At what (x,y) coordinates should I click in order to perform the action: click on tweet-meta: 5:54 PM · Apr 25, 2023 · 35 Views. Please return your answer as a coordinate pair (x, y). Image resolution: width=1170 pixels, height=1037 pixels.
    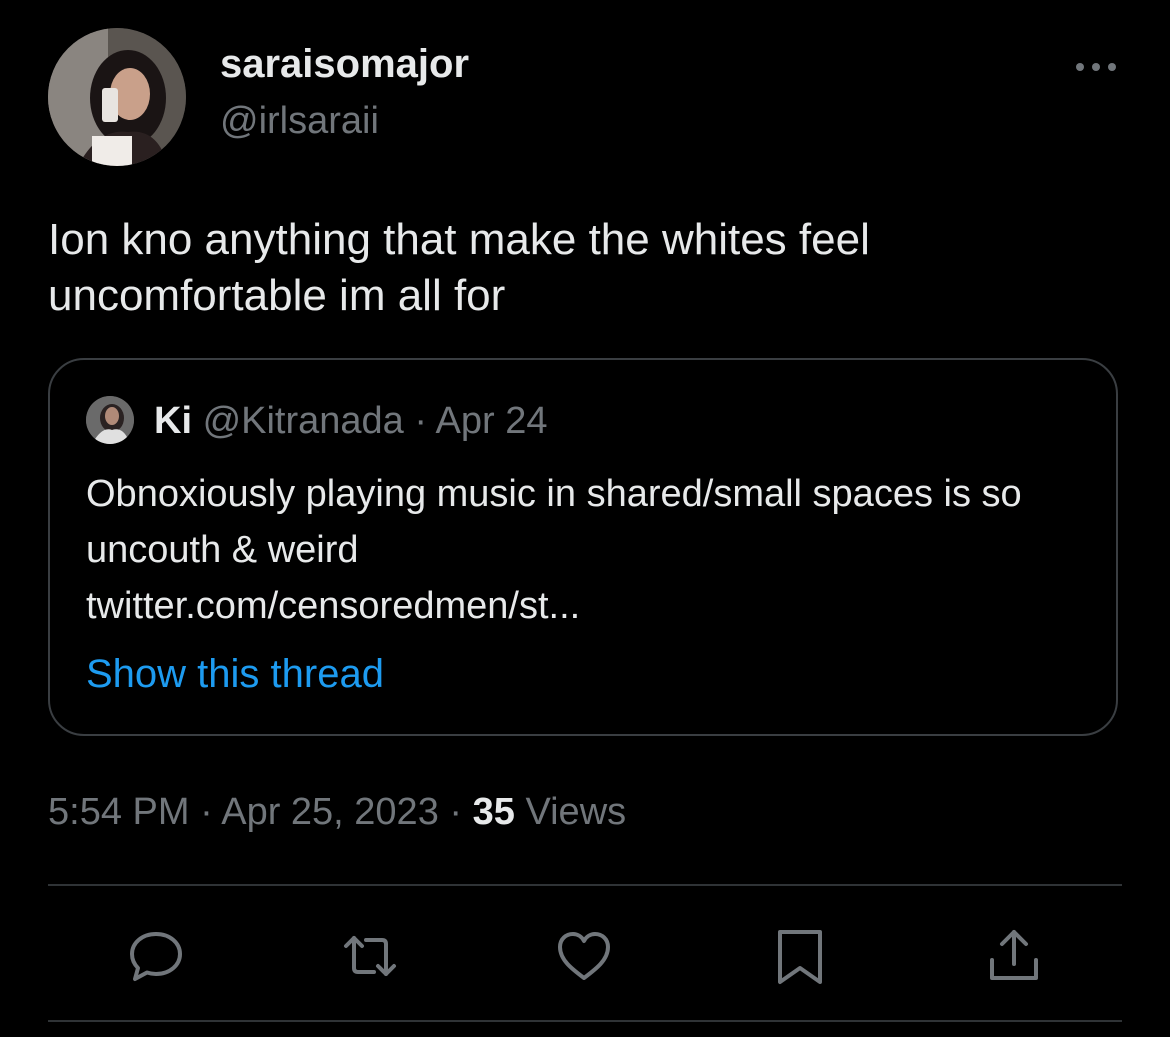
    Looking at the image, I should click on (337, 812).